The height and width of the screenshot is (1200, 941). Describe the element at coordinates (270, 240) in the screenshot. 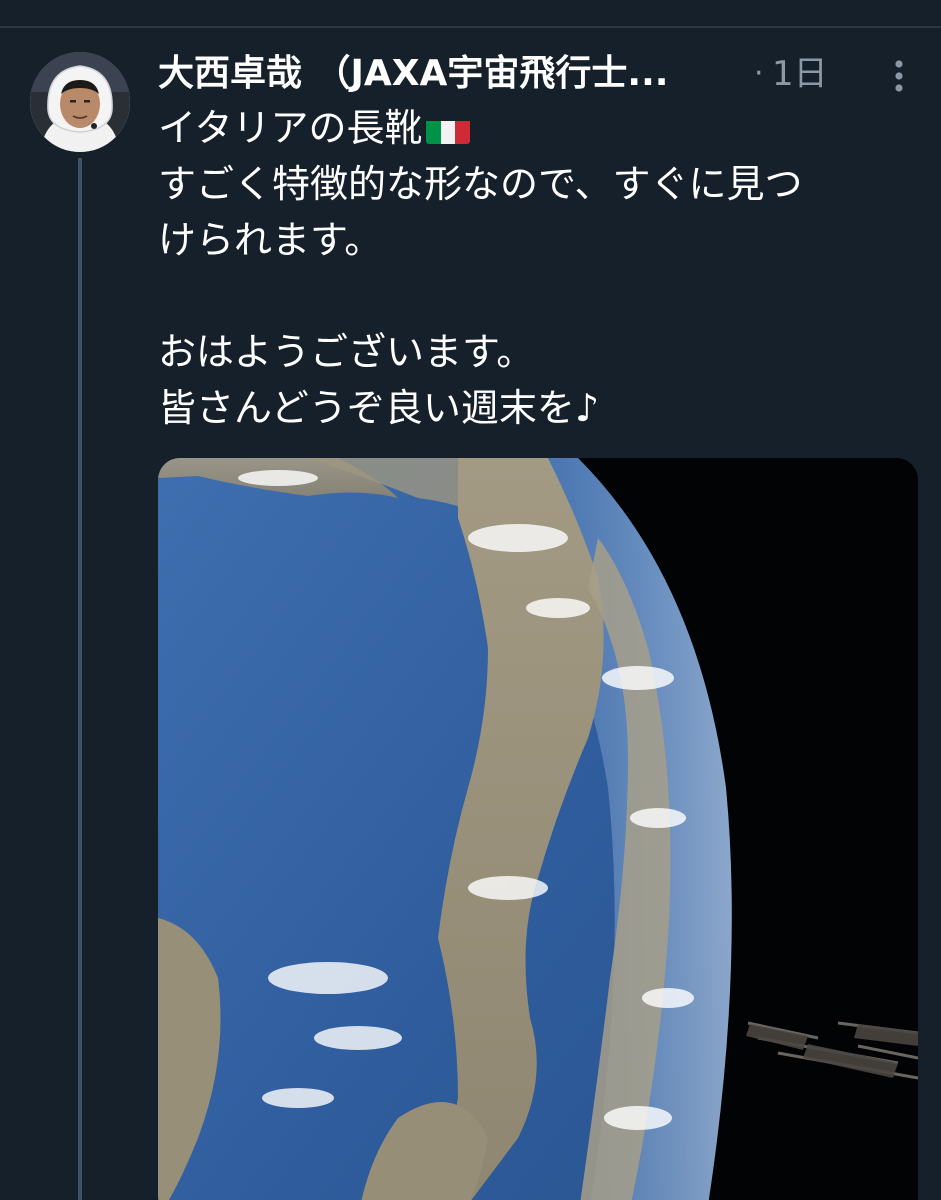

I see `tweet-text-line-3: けられます。` at that location.